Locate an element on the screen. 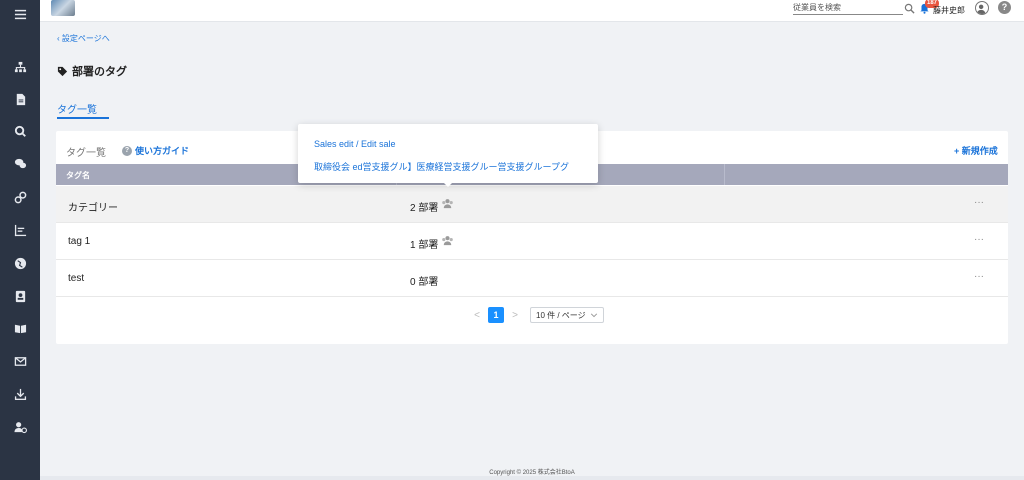 The image size is (1024, 480). mail-icon is located at coordinates (20, 361).